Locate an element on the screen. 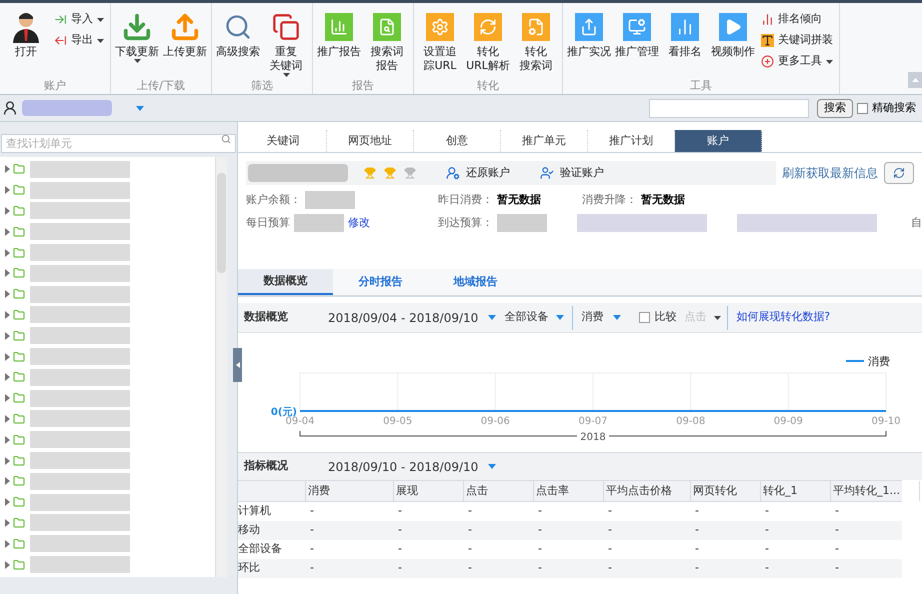 Image resolution: width=922 pixels, height=594 pixels. refresh-button is located at coordinates (899, 173).